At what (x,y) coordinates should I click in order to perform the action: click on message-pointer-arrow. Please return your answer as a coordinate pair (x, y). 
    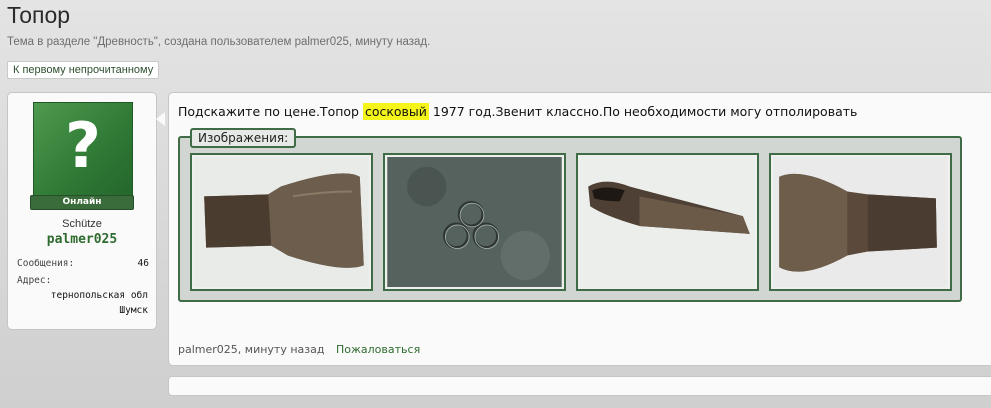
    Looking at the image, I should click on (160, 119).